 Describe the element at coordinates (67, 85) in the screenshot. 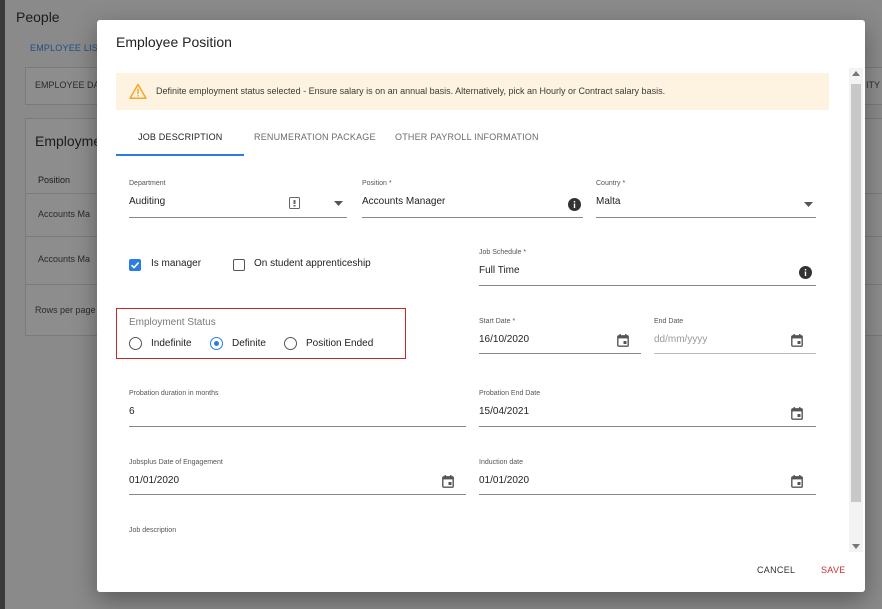

I see `background-card-header-text: EMPLOYEE DA` at that location.